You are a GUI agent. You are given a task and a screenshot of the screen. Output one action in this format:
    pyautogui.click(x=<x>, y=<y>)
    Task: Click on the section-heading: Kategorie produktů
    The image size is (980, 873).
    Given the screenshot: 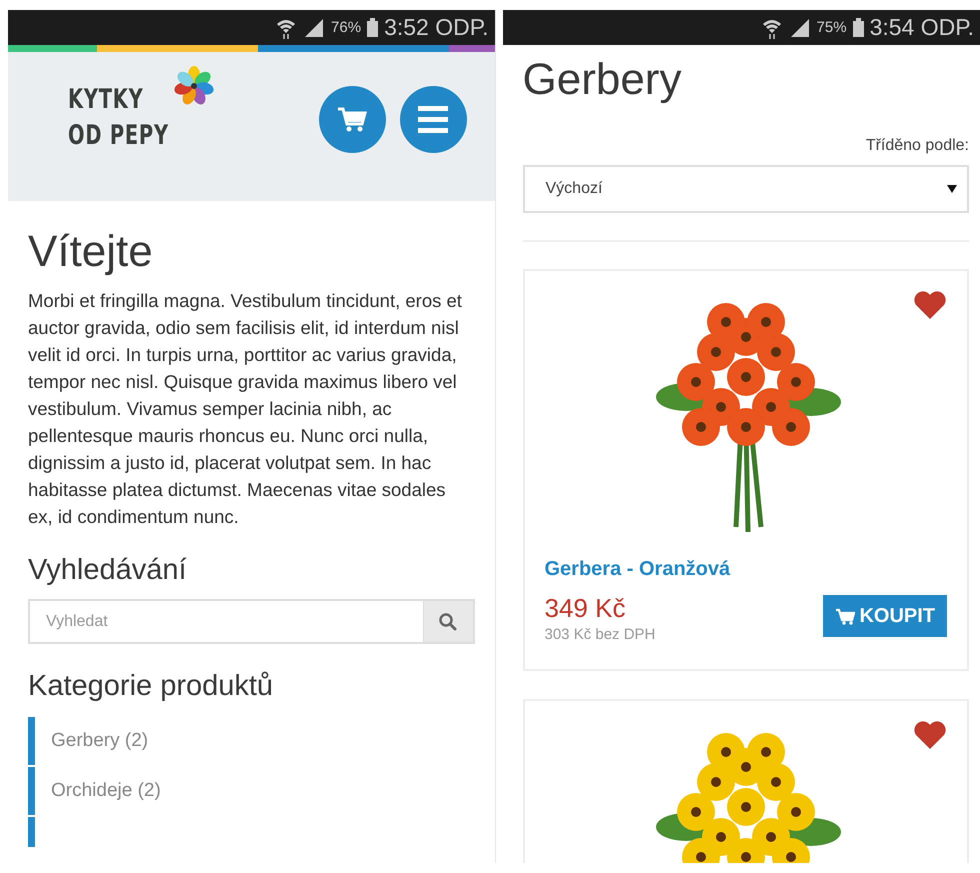 What is the action you would take?
    pyautogui.click(x=151, y=686)
    